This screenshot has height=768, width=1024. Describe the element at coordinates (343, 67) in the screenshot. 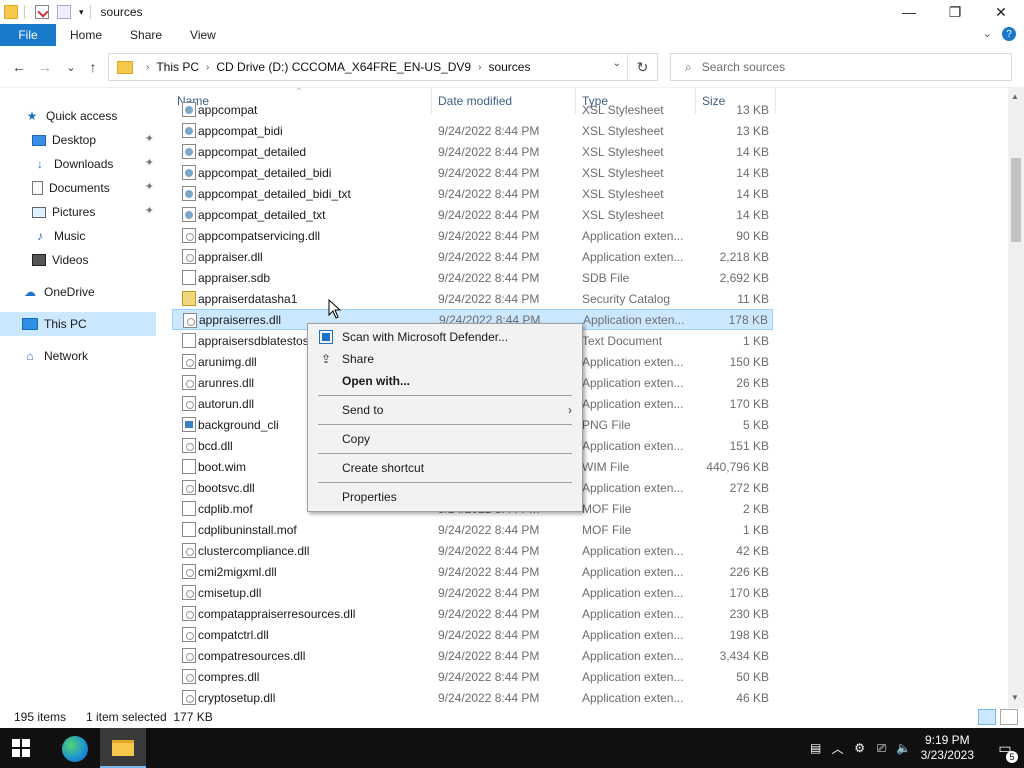

I see `breadcrumb-cd-drive: CD Drive (D:) CCCOMA_X64FRE_EN-US_DV9` at that location.